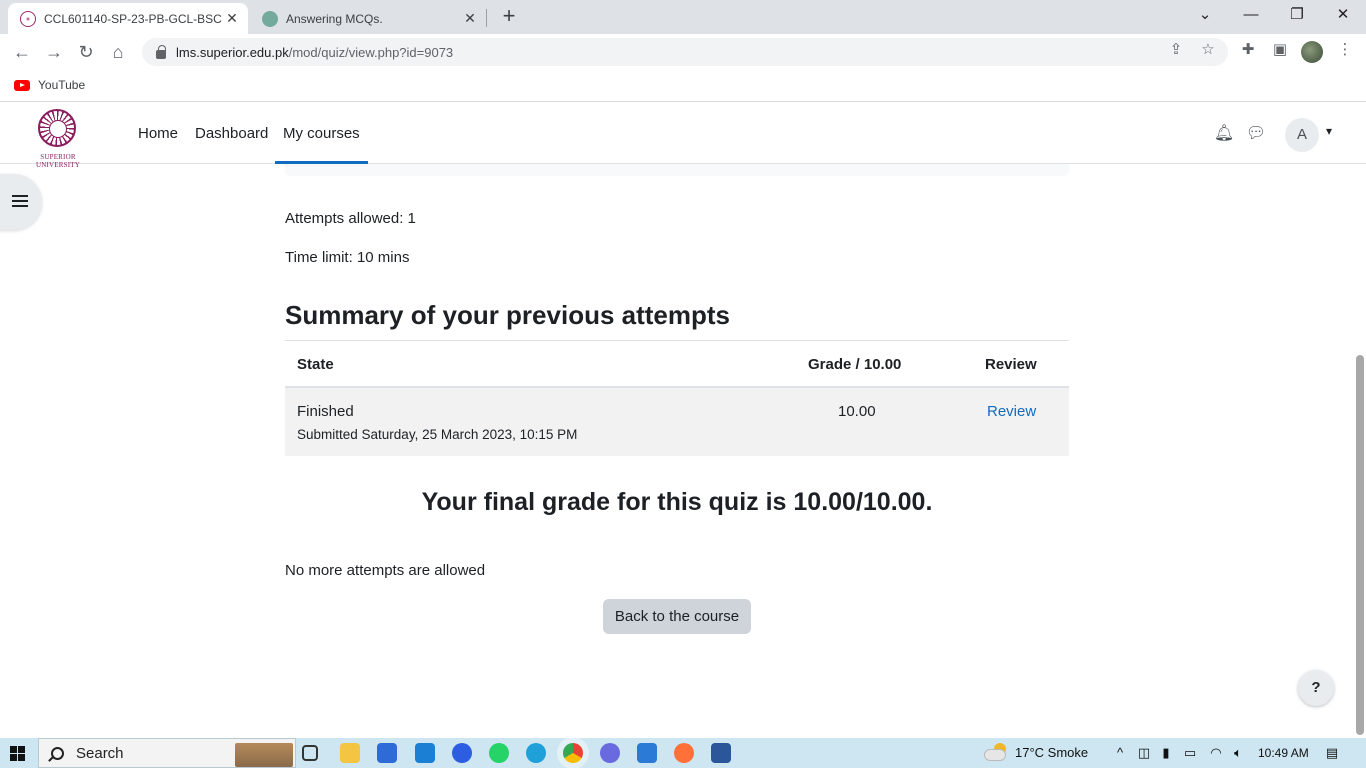 The width and height of the screenshot is (1366, 768). I want to click on header-review: Review, so click(1011, 364).